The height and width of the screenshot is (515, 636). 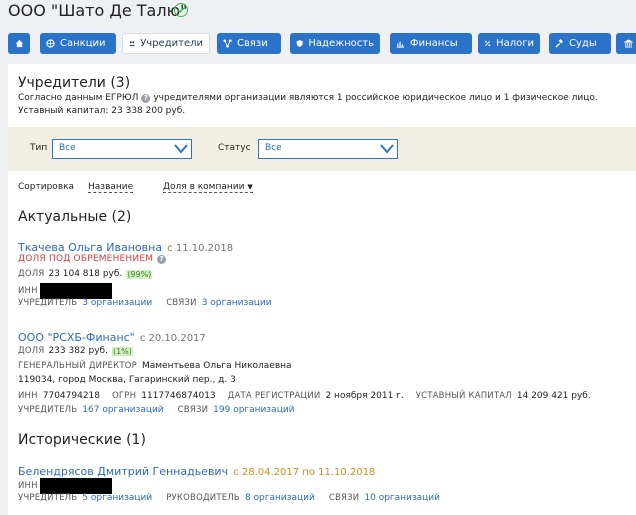 I want to click on tab-taxes: Налоги, so click(x=509, y=43).